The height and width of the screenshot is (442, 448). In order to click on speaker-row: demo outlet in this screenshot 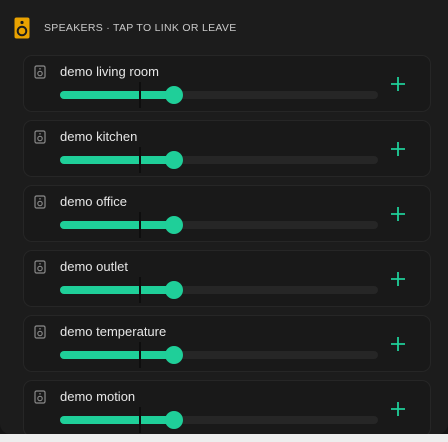, I will do `click(227, 278)`.